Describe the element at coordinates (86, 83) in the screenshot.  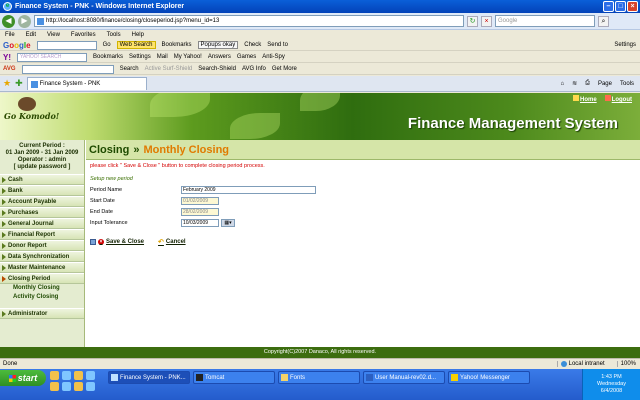
I see `tab-finance-system: Finance System - PNK` at that location.